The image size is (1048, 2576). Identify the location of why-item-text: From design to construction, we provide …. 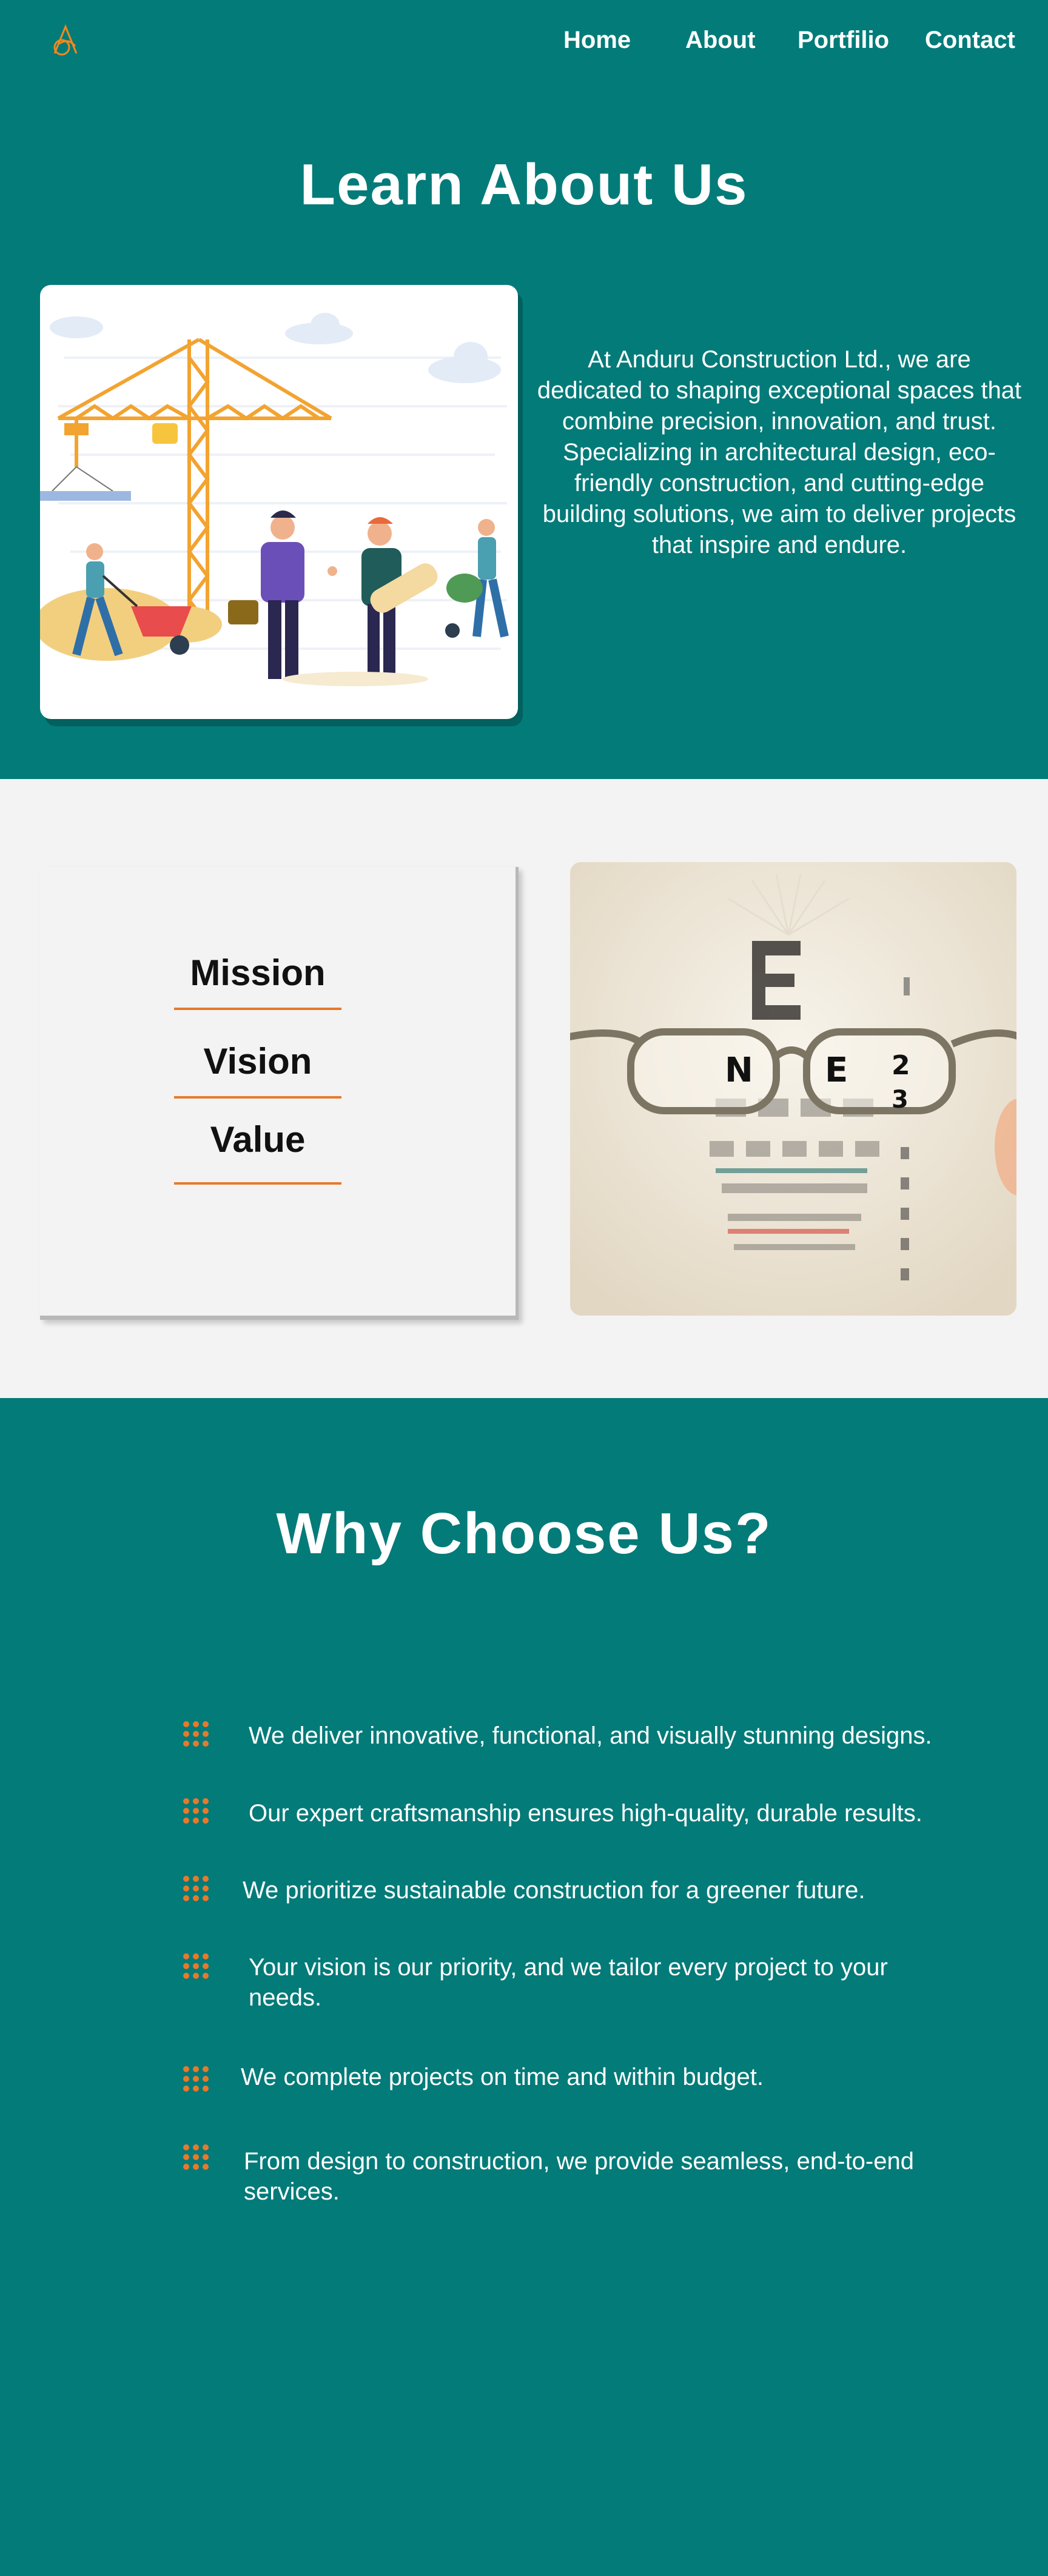
(579, 2176).